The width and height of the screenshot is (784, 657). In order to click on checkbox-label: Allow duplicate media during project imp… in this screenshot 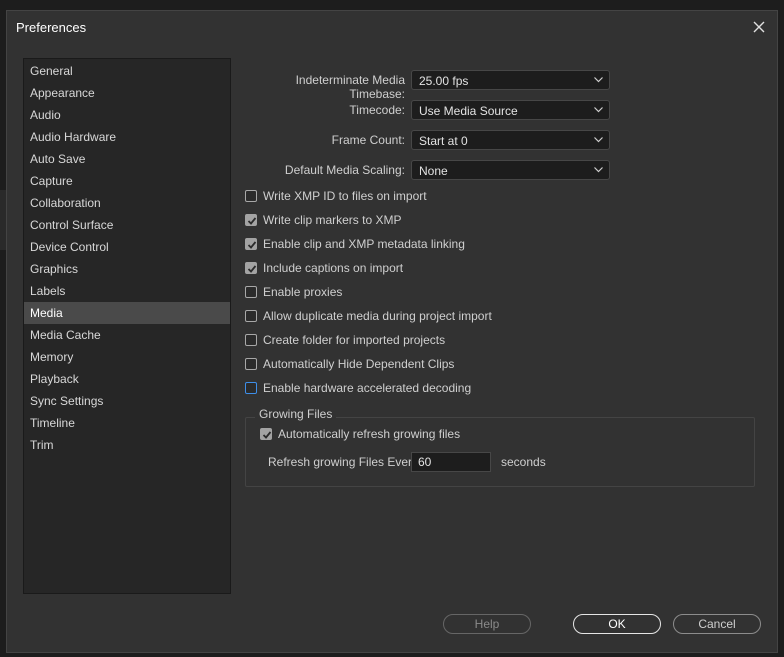, I will do `click(377, 316)`.